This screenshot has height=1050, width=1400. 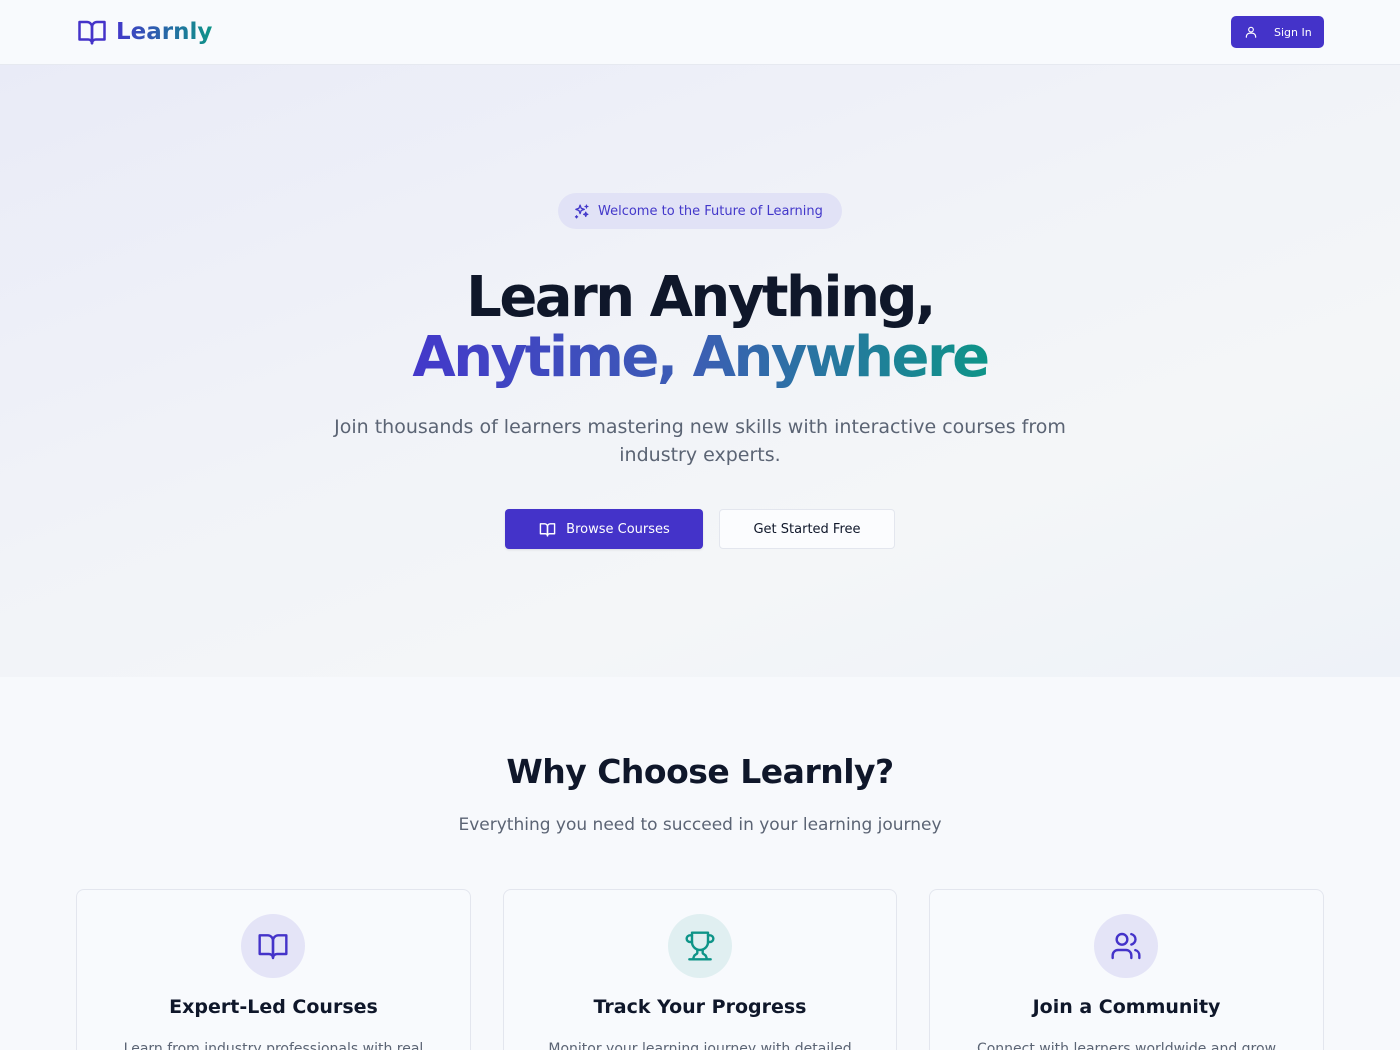 I want to click on sign-in-button: Sign In, so click(x=1277, y=32).